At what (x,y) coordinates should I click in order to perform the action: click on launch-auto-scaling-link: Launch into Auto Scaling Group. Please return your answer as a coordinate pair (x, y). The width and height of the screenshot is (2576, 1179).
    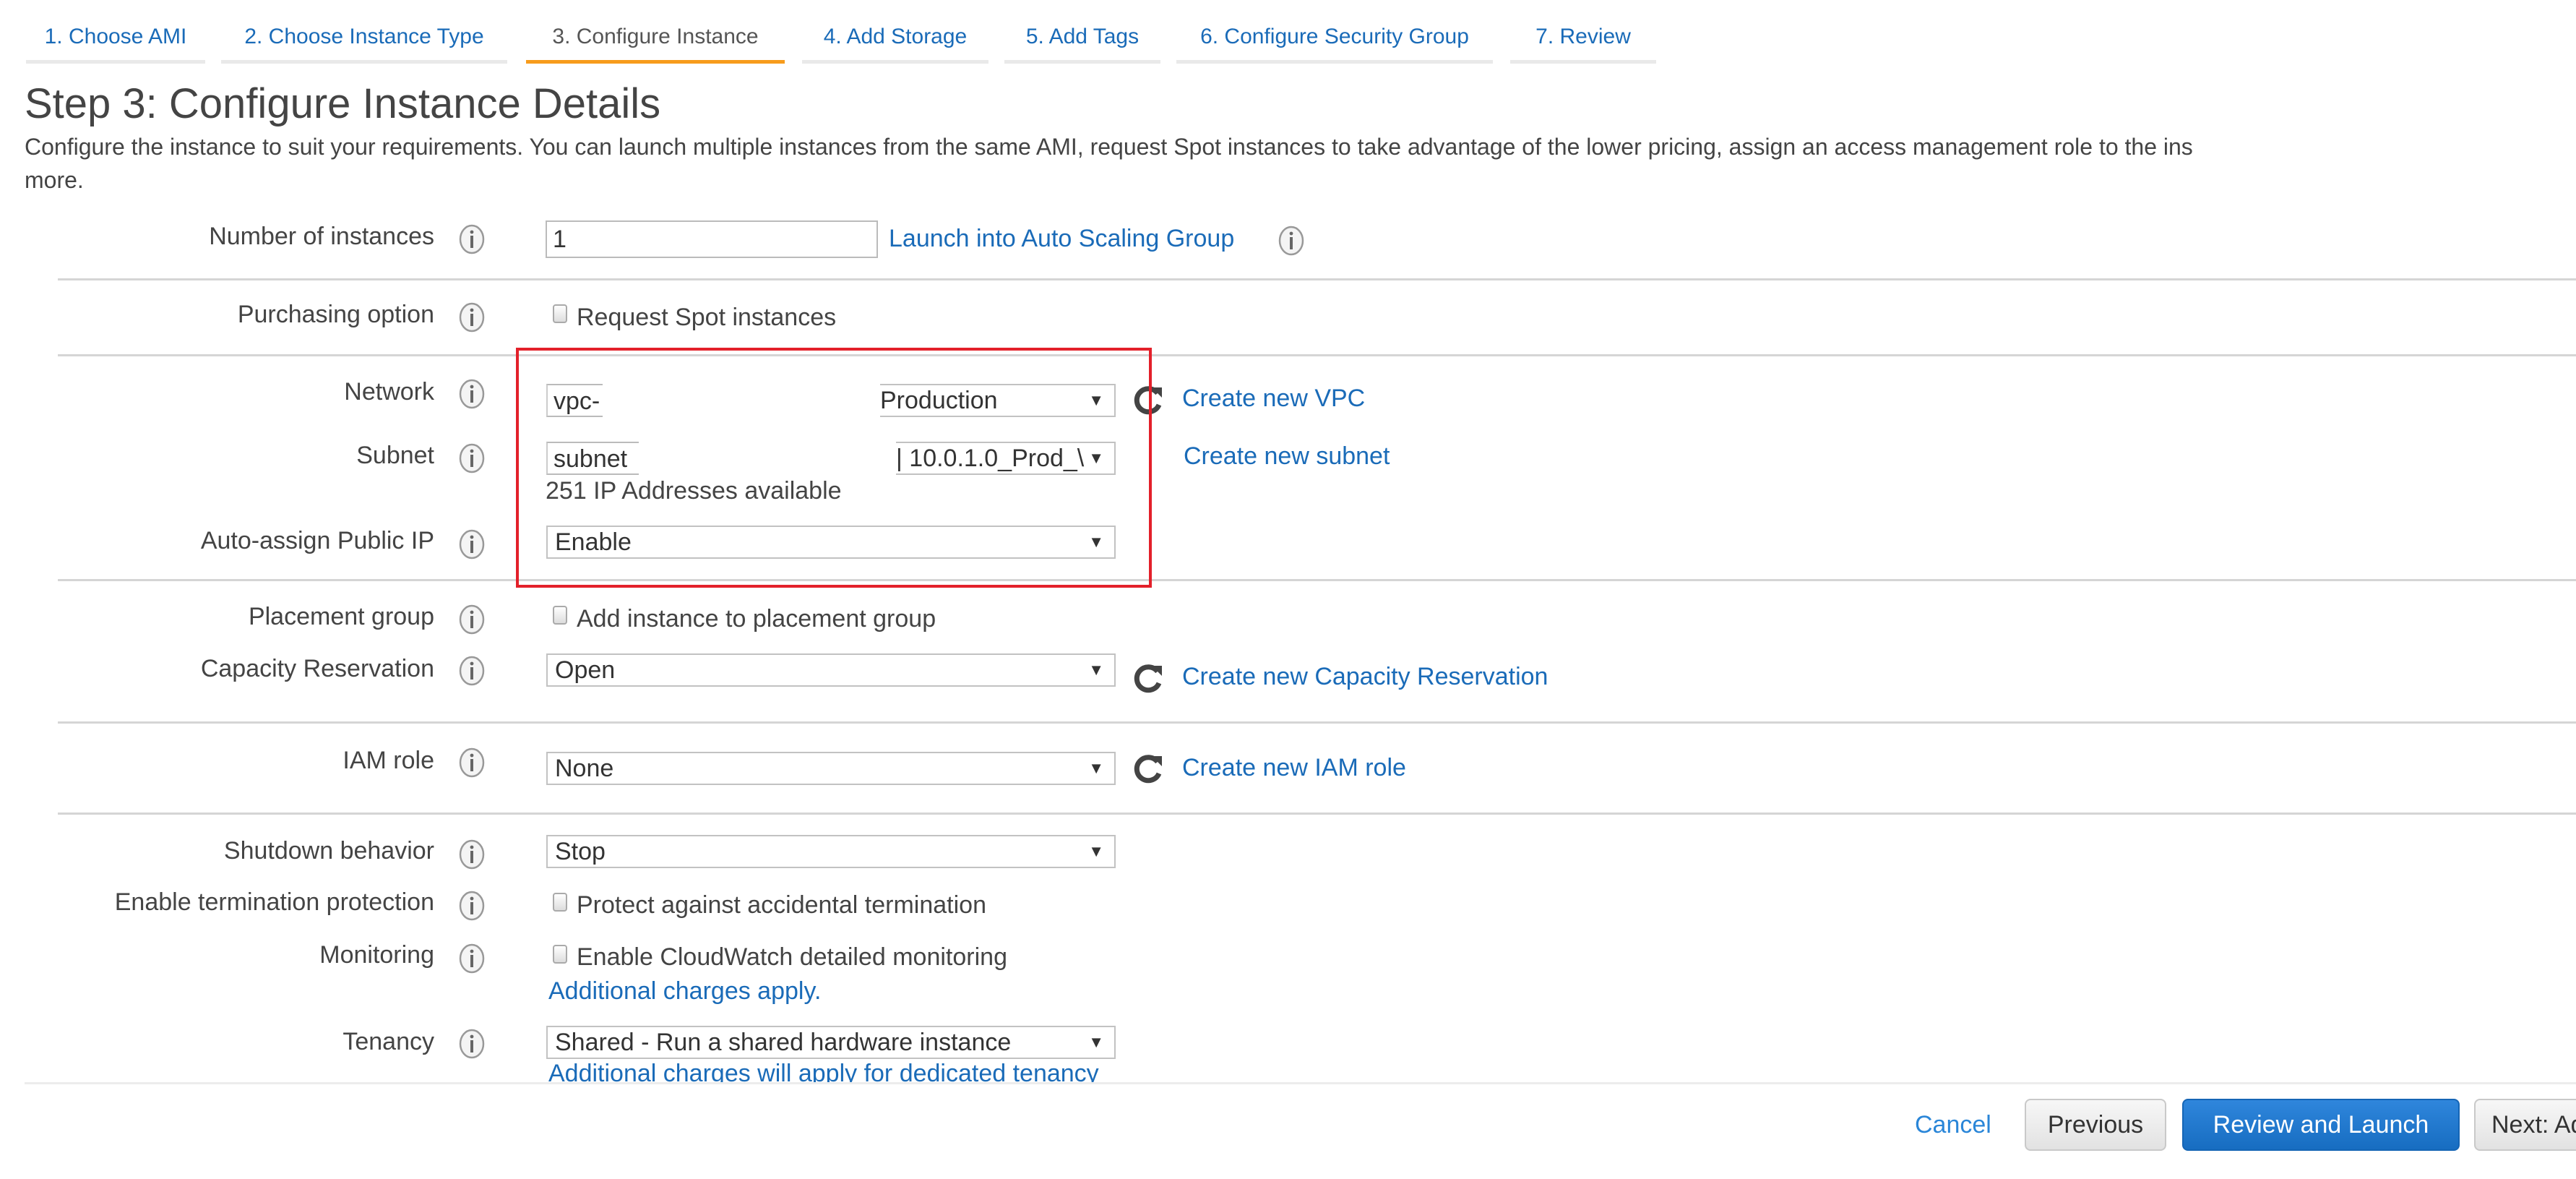
    Looking at the image, I should click on (1061, 239).